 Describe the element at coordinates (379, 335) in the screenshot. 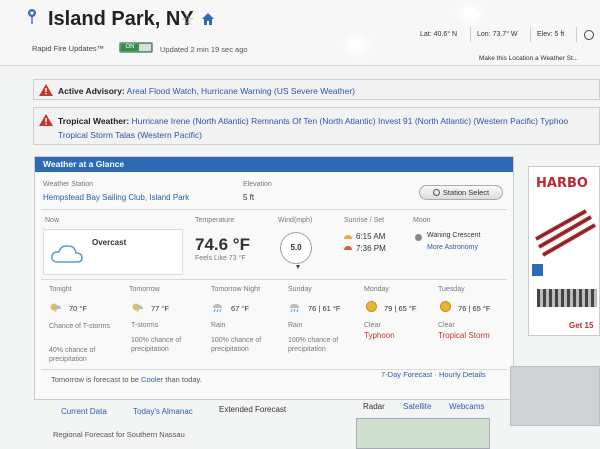

I see `forecast-storm-link: Typhoon` at that location.